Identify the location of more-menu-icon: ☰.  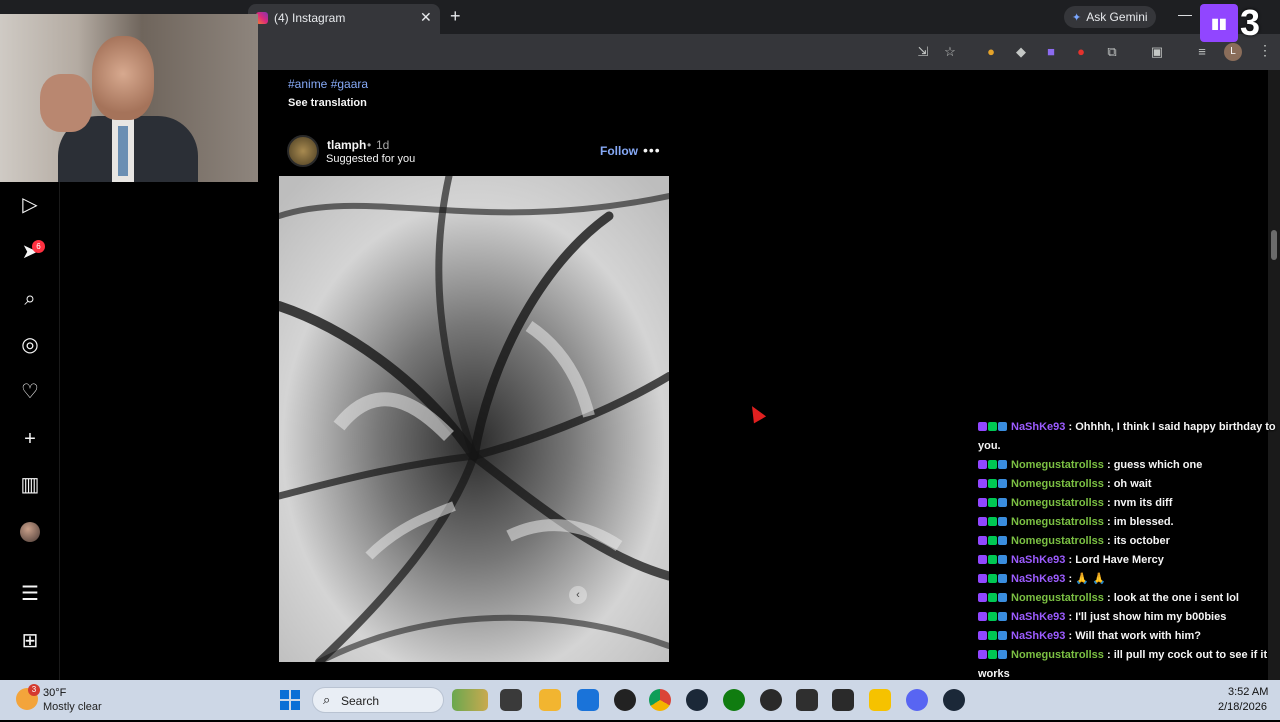
(30, 594).